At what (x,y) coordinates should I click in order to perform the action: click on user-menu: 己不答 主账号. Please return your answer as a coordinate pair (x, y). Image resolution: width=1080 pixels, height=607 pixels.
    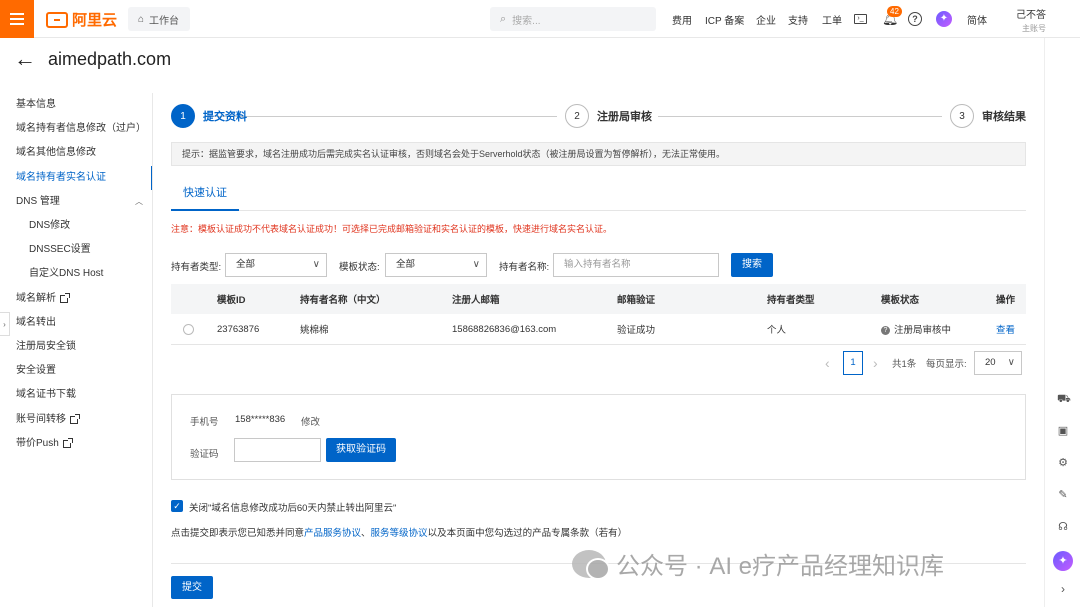
    Looking at the image, I should click on (1028, 20).